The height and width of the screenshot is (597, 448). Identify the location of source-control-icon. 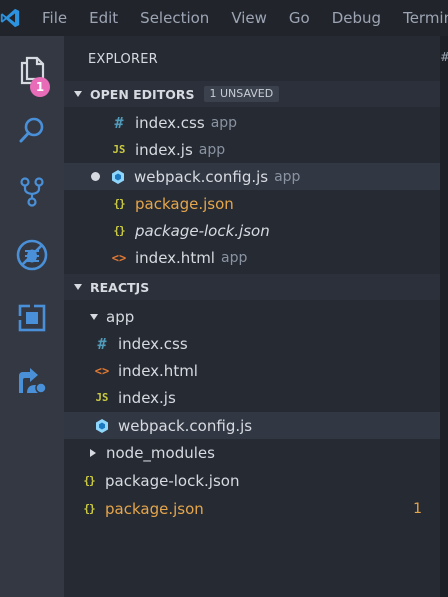
(32, 192).